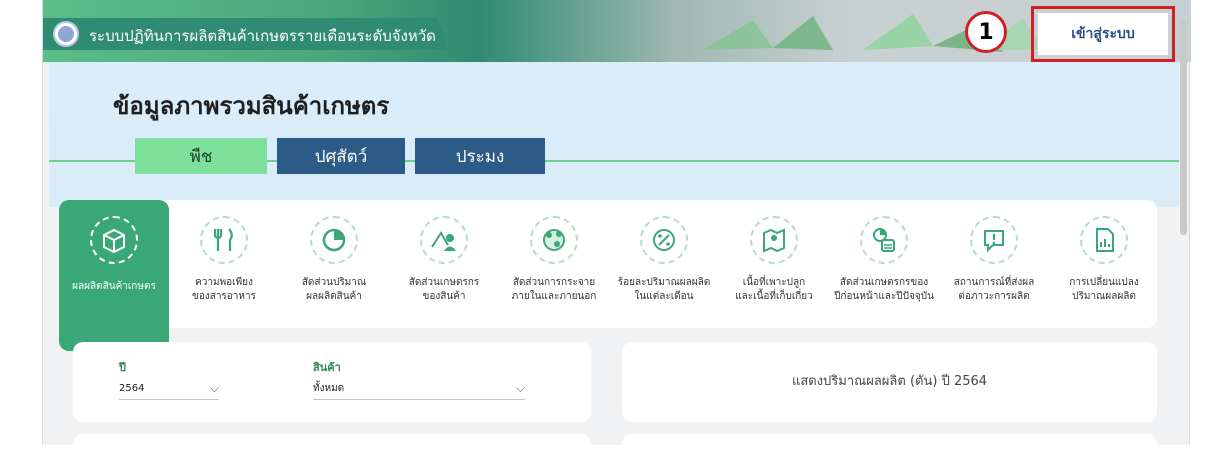 This screenshot has width=1211, height=464. Describe the element at coordinates (480, 156) in the screenshot. I see `tab-fishery: ประมง` at that location.